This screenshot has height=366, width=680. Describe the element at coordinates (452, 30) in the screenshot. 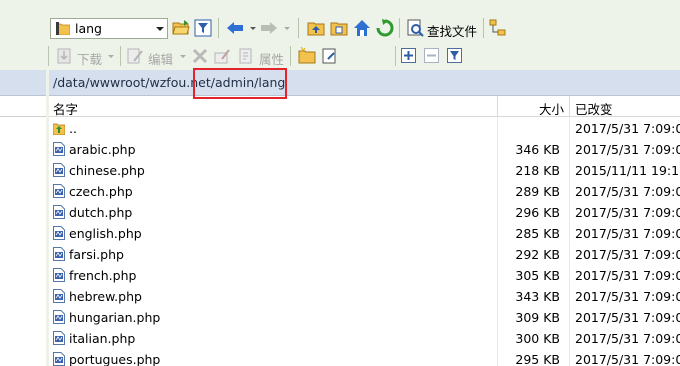

I see `find-file-button: 查找文件` at that location.